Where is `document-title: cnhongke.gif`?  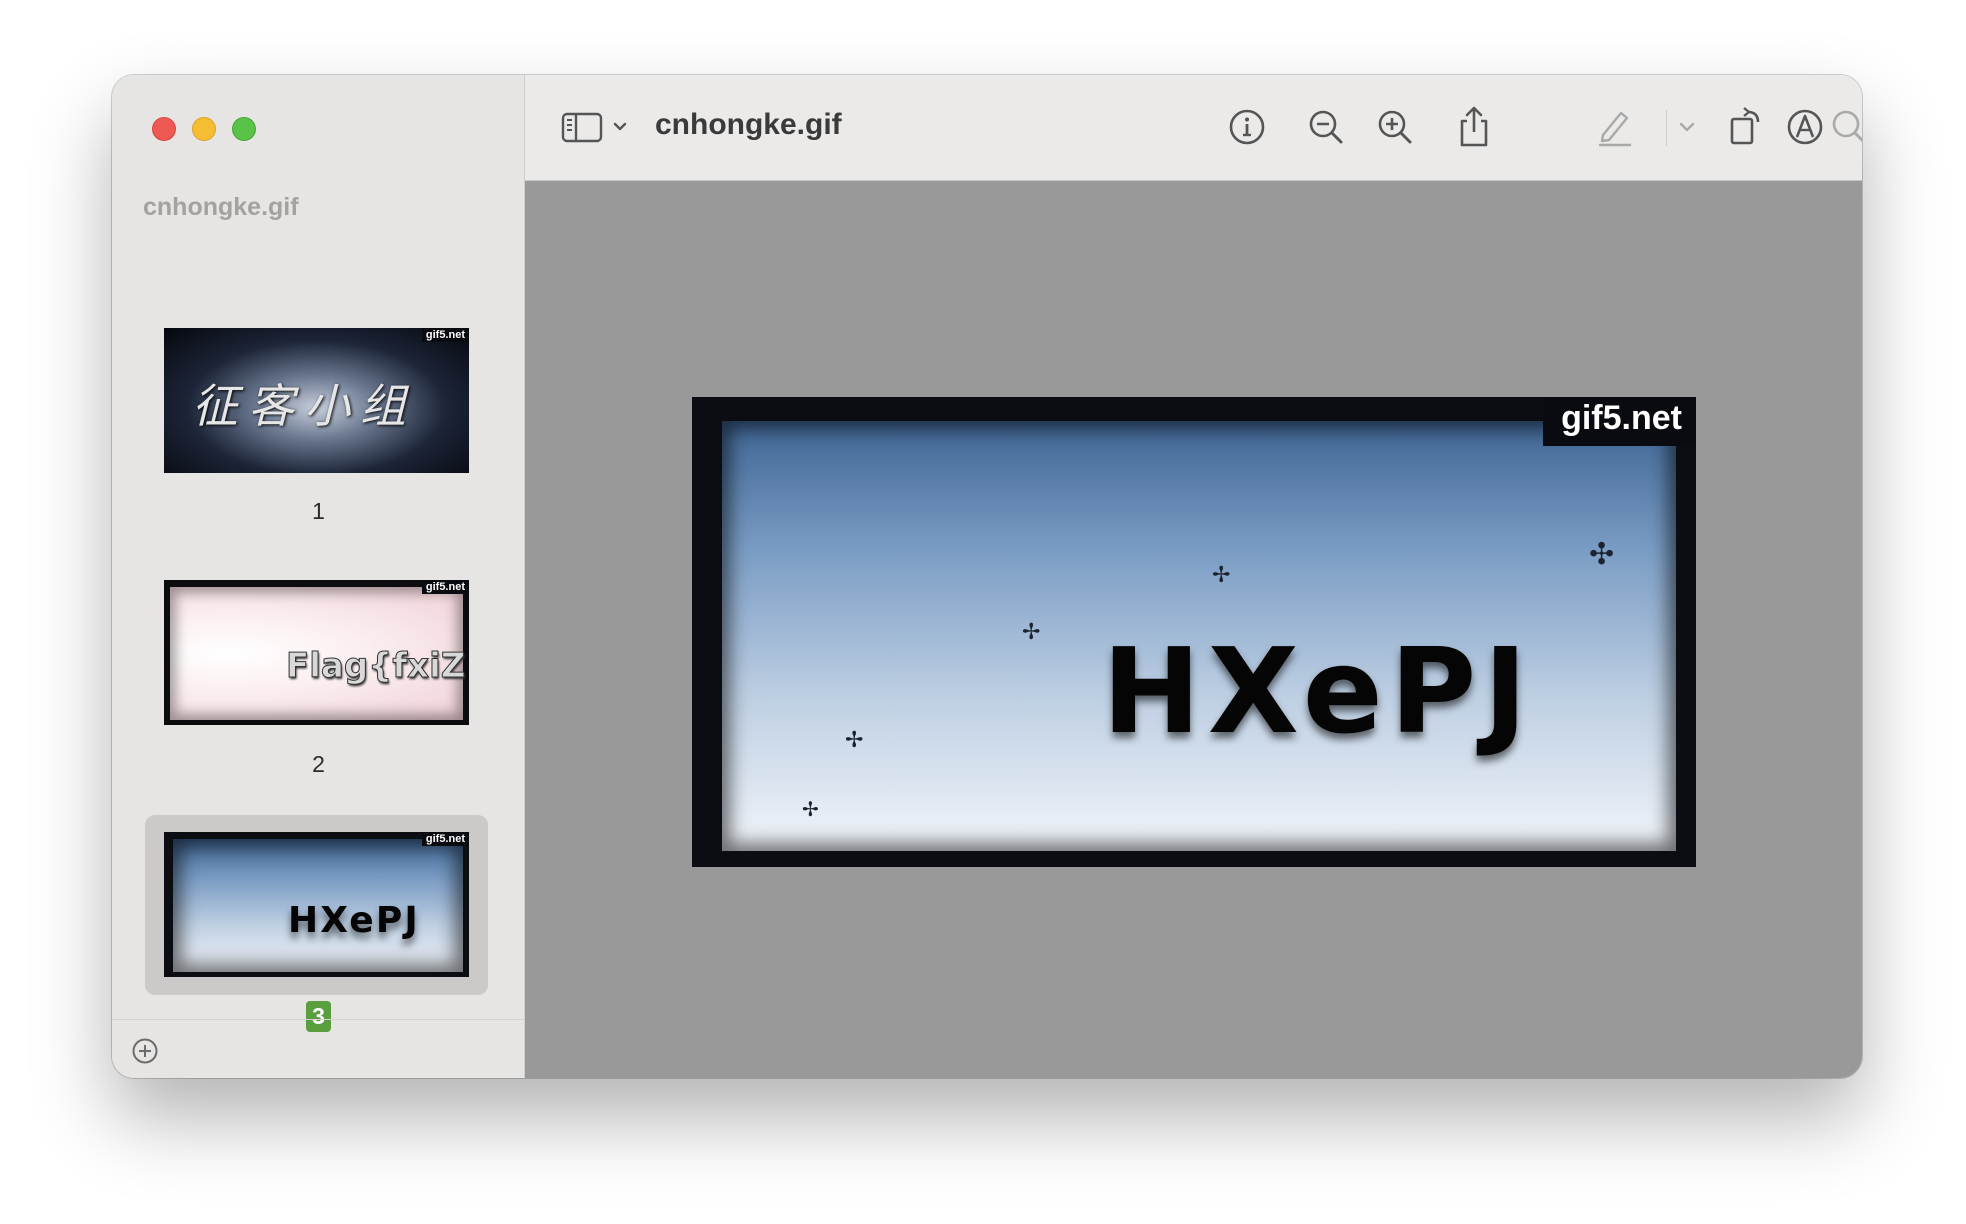
document-title: cnhongke.gif is located at coordinates (748, 124).